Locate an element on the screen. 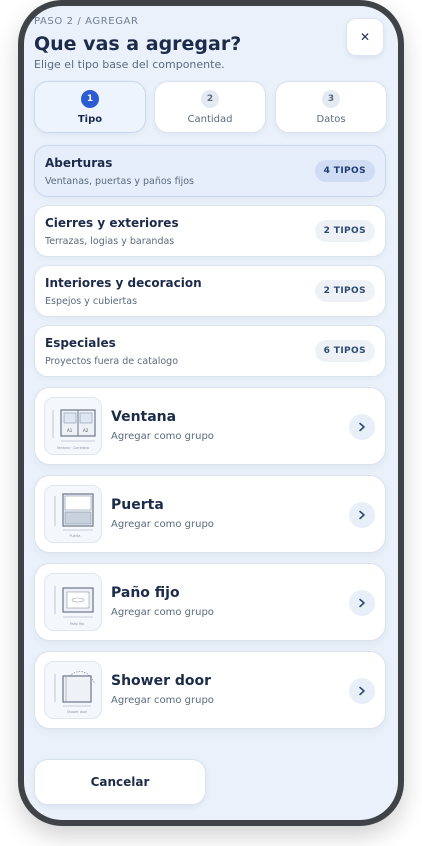 The image size is (422, 846). door-icon: Puerta is located at coordinates (74, 515).